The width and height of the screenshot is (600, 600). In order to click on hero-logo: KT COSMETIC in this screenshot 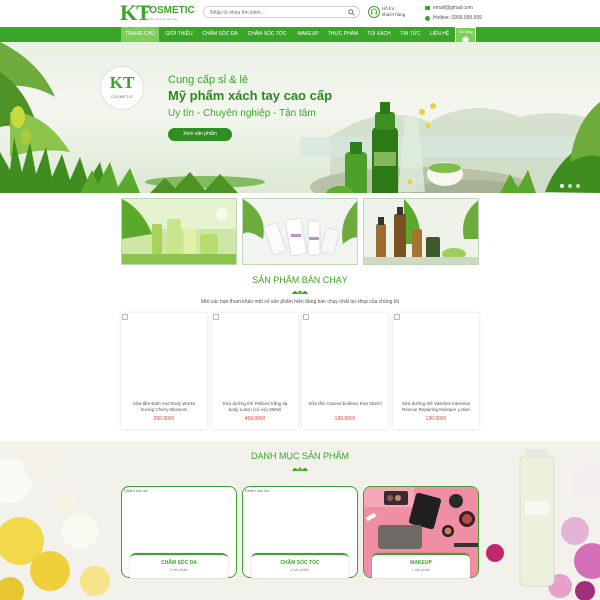, I will do `click(122, 88)`.